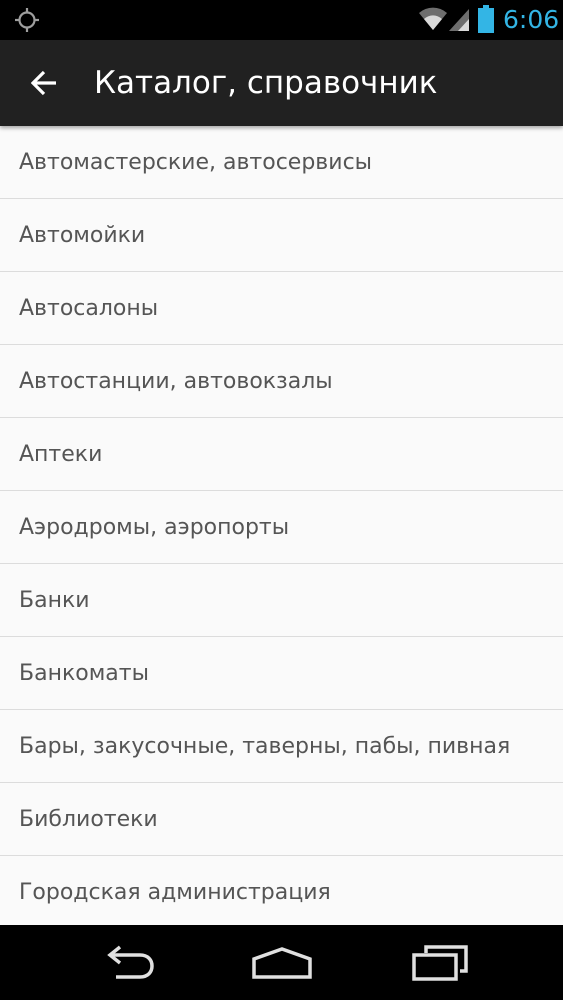  Describe the element at coordinates (89, 308) in the screenshot. I see `list-item-label: Автосалоны` at that location.